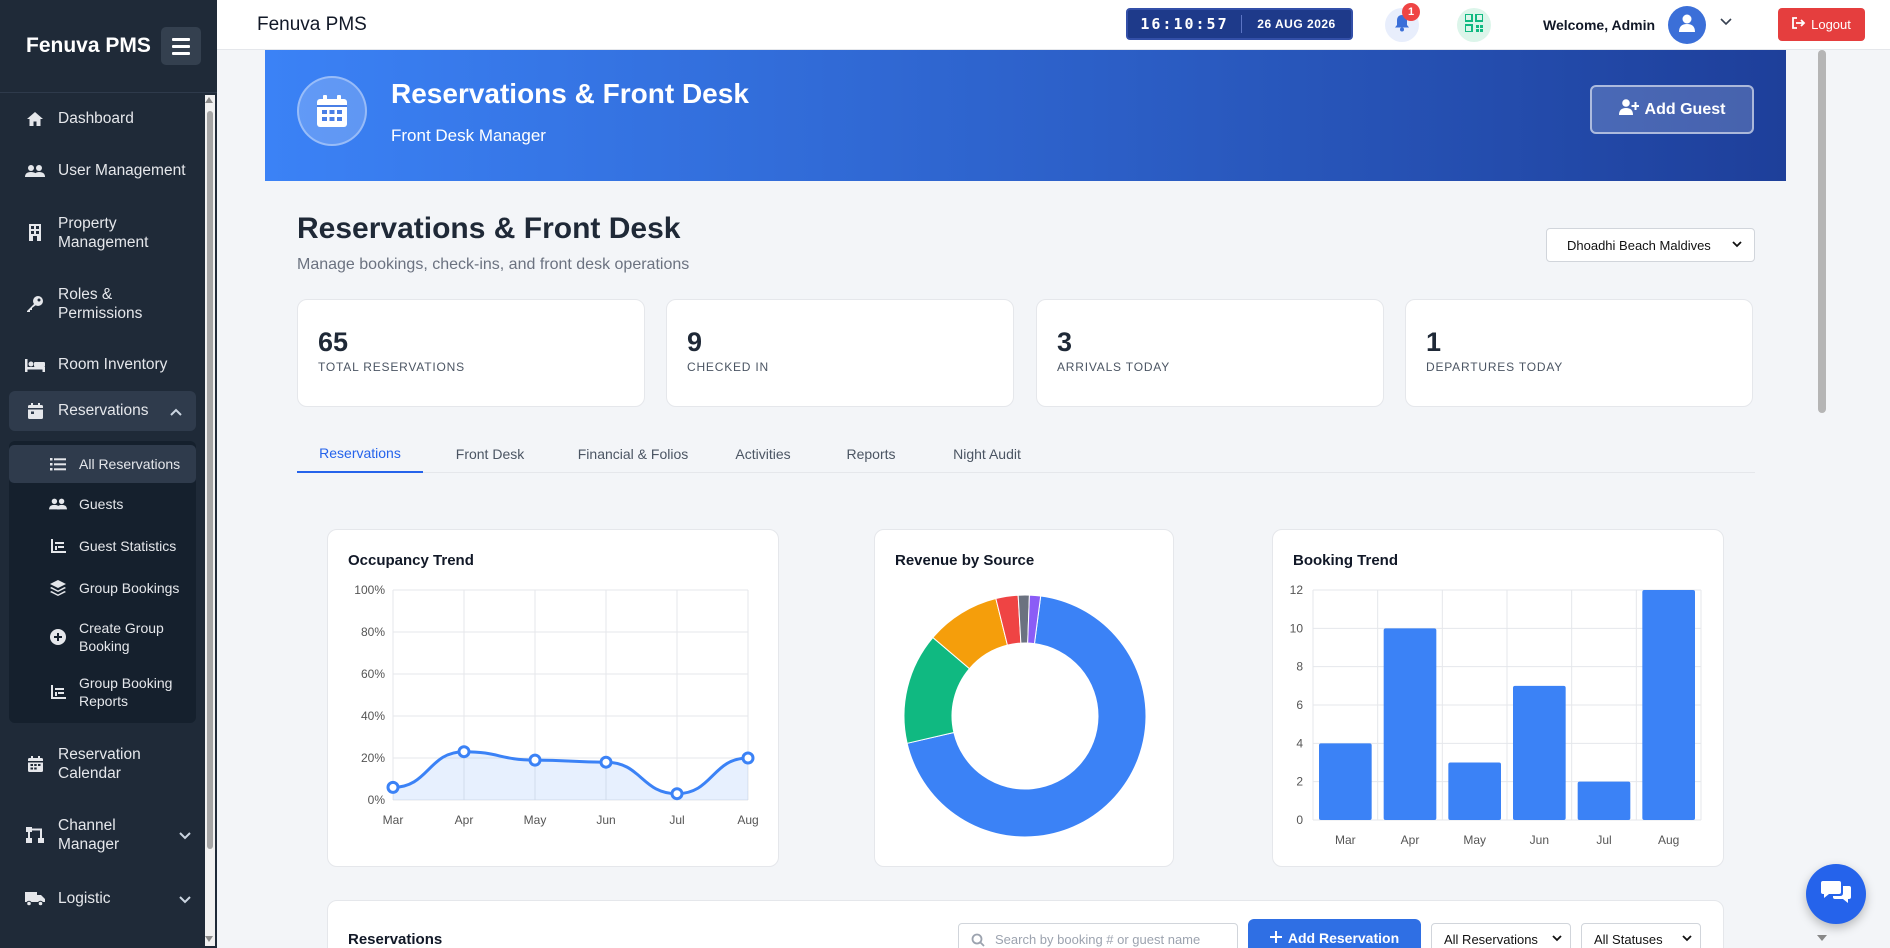 The width and height of the screenshot is (1890, 948). I want to click on subnav-guests: Guests, so click(102, 504).